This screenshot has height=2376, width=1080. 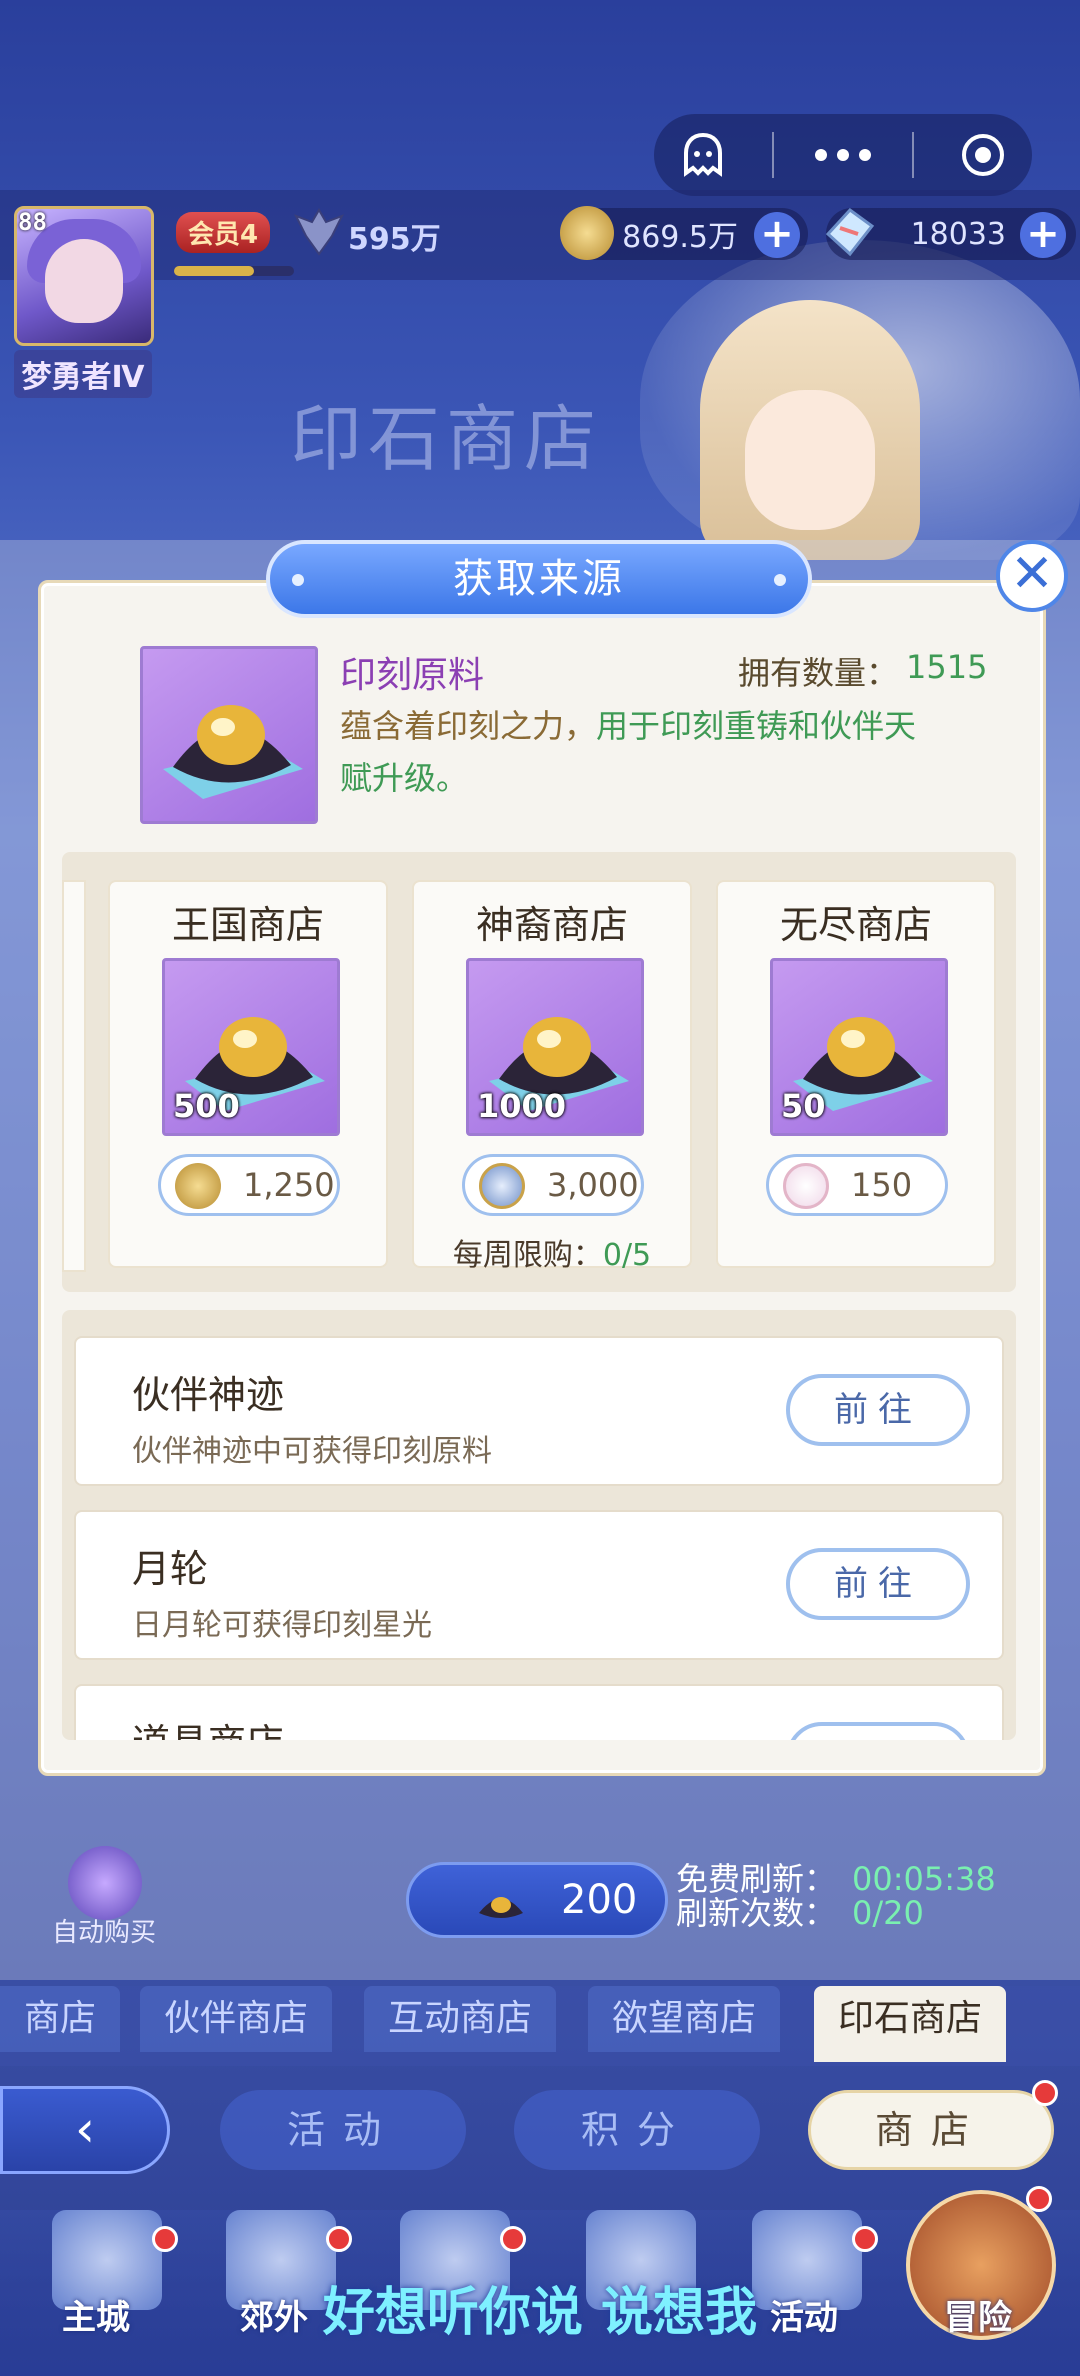 I want to click on price-button: 3,000, so click(x=553, y=1185).